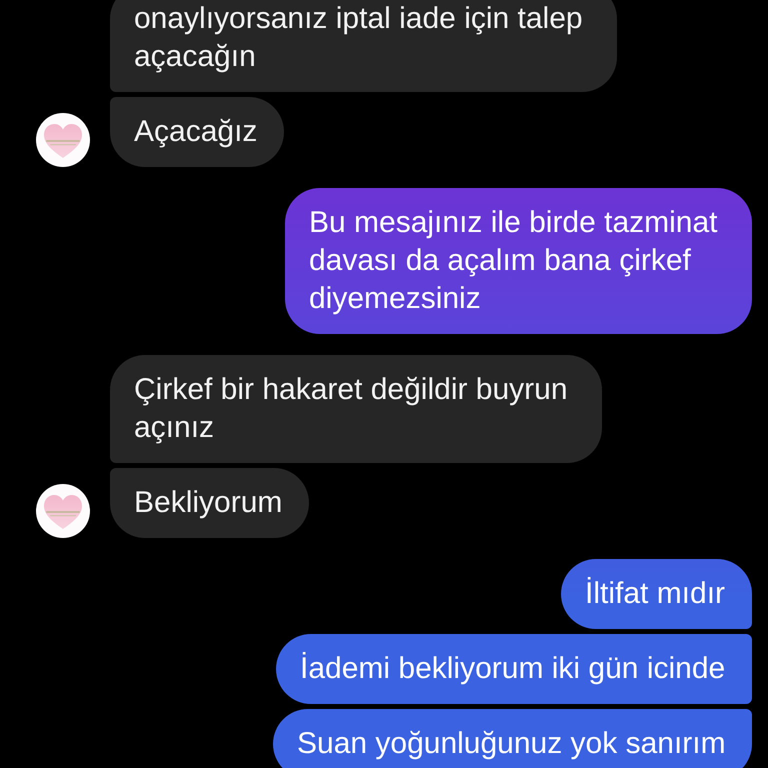 The width and height of the screenshot is (768, 768). I want to click on received-message: Çirkef bir hakaret değildir buyrun açınız, so click(356, 409).